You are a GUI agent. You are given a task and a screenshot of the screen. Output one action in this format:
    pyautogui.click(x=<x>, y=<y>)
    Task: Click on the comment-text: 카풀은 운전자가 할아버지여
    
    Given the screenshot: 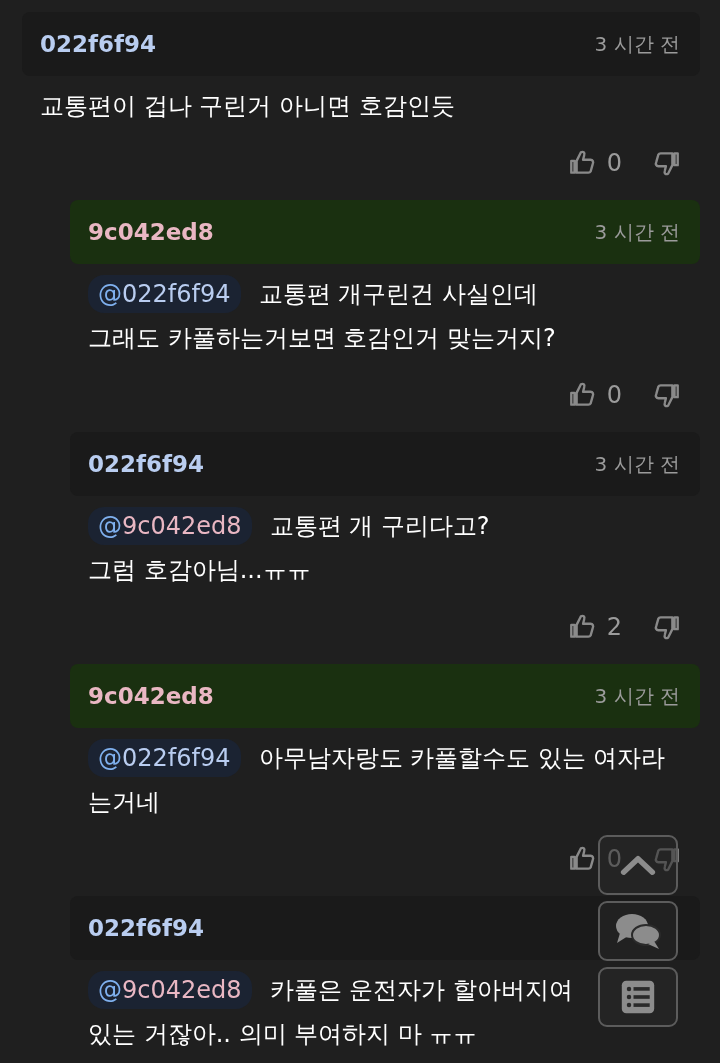 What is the action you would take?
    pyautogui.click(x=421, y=990)
    